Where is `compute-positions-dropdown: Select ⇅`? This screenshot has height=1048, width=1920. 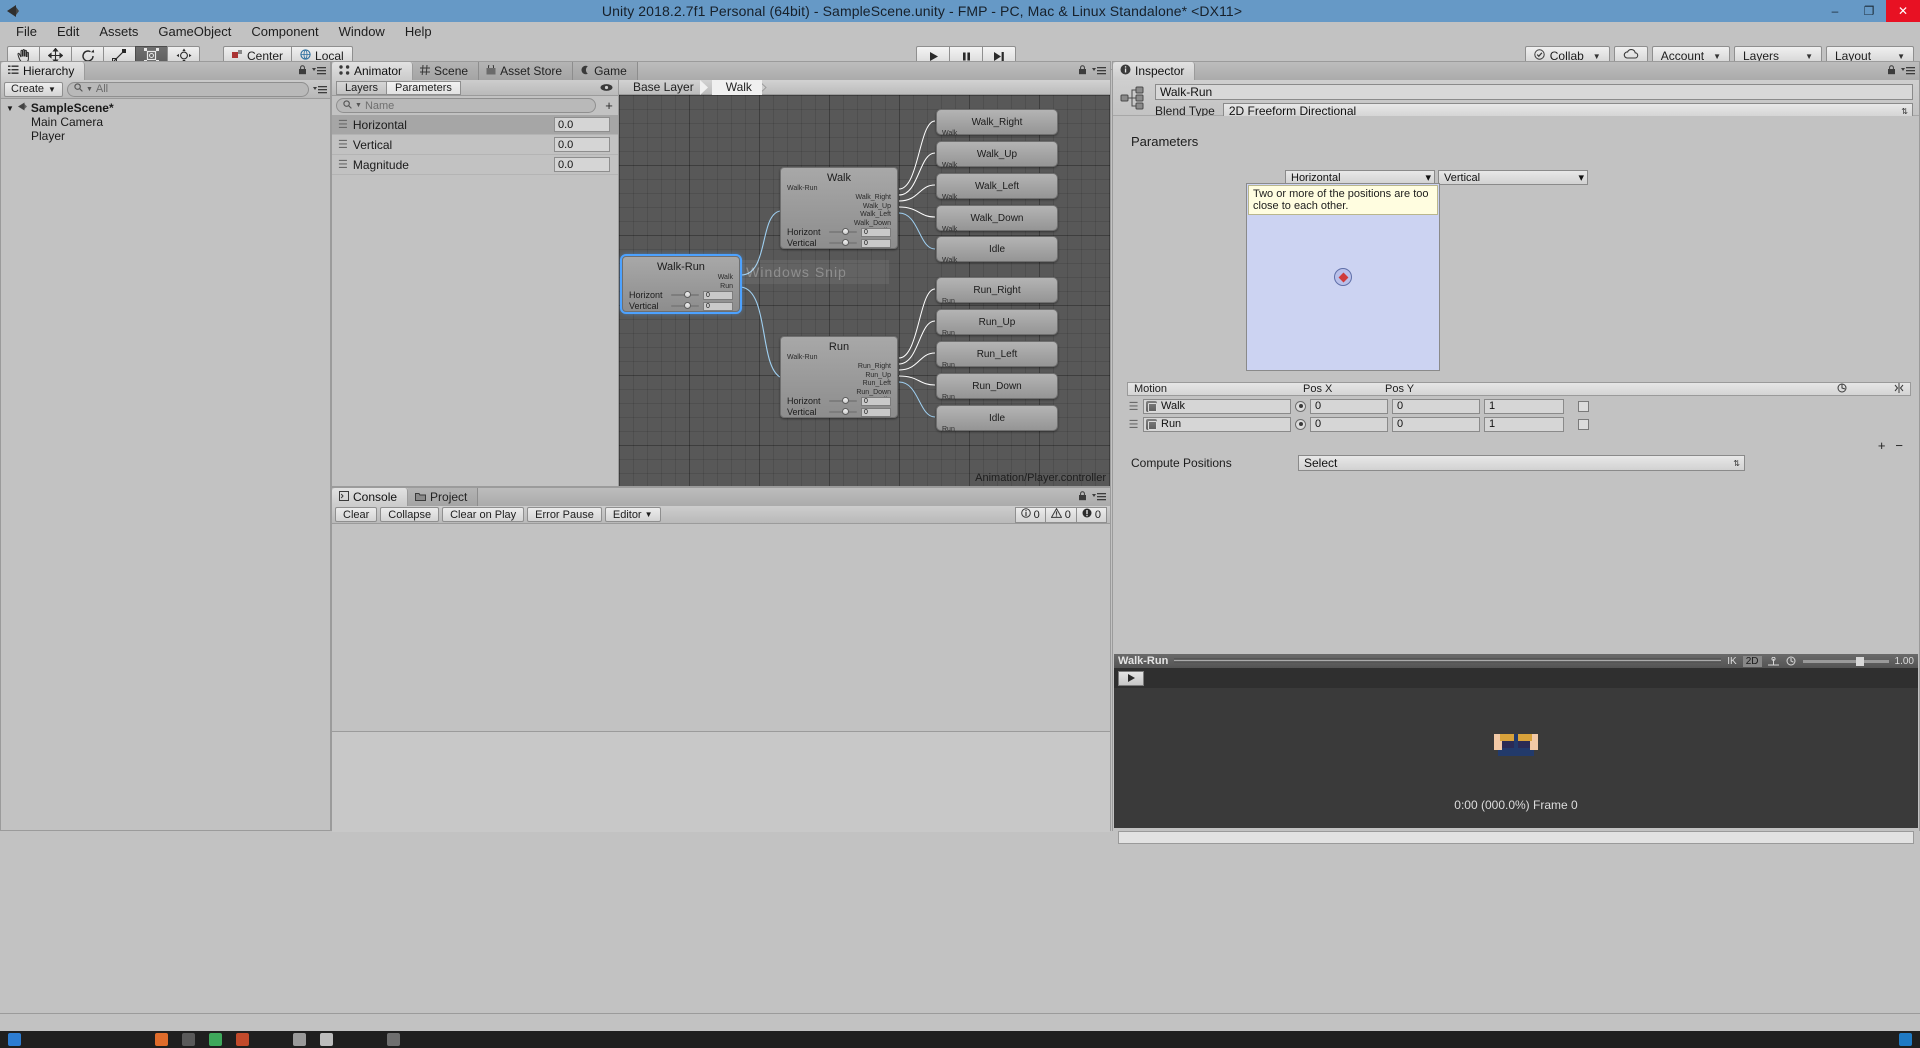
compute-positions-dropdown: Select ⇅ is located at coordinates (1521, 463).